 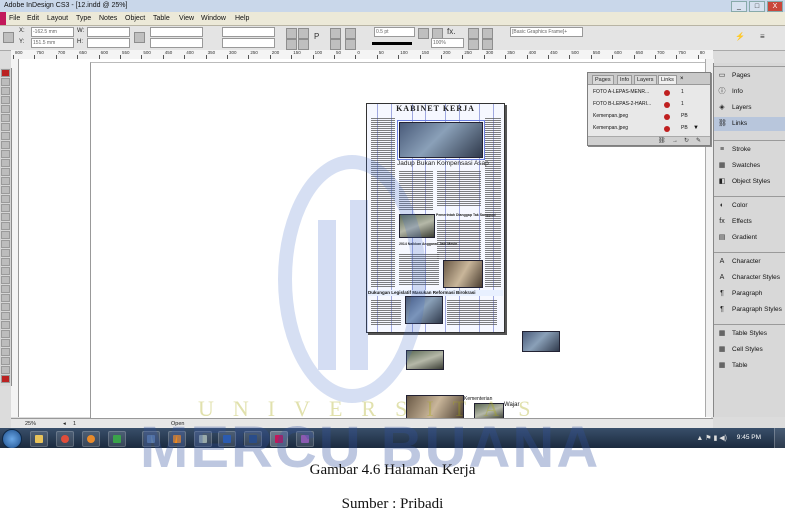 I want to click on system-tray: ▲ ⚑ ▮ ◀), so click(x=711, y=438).